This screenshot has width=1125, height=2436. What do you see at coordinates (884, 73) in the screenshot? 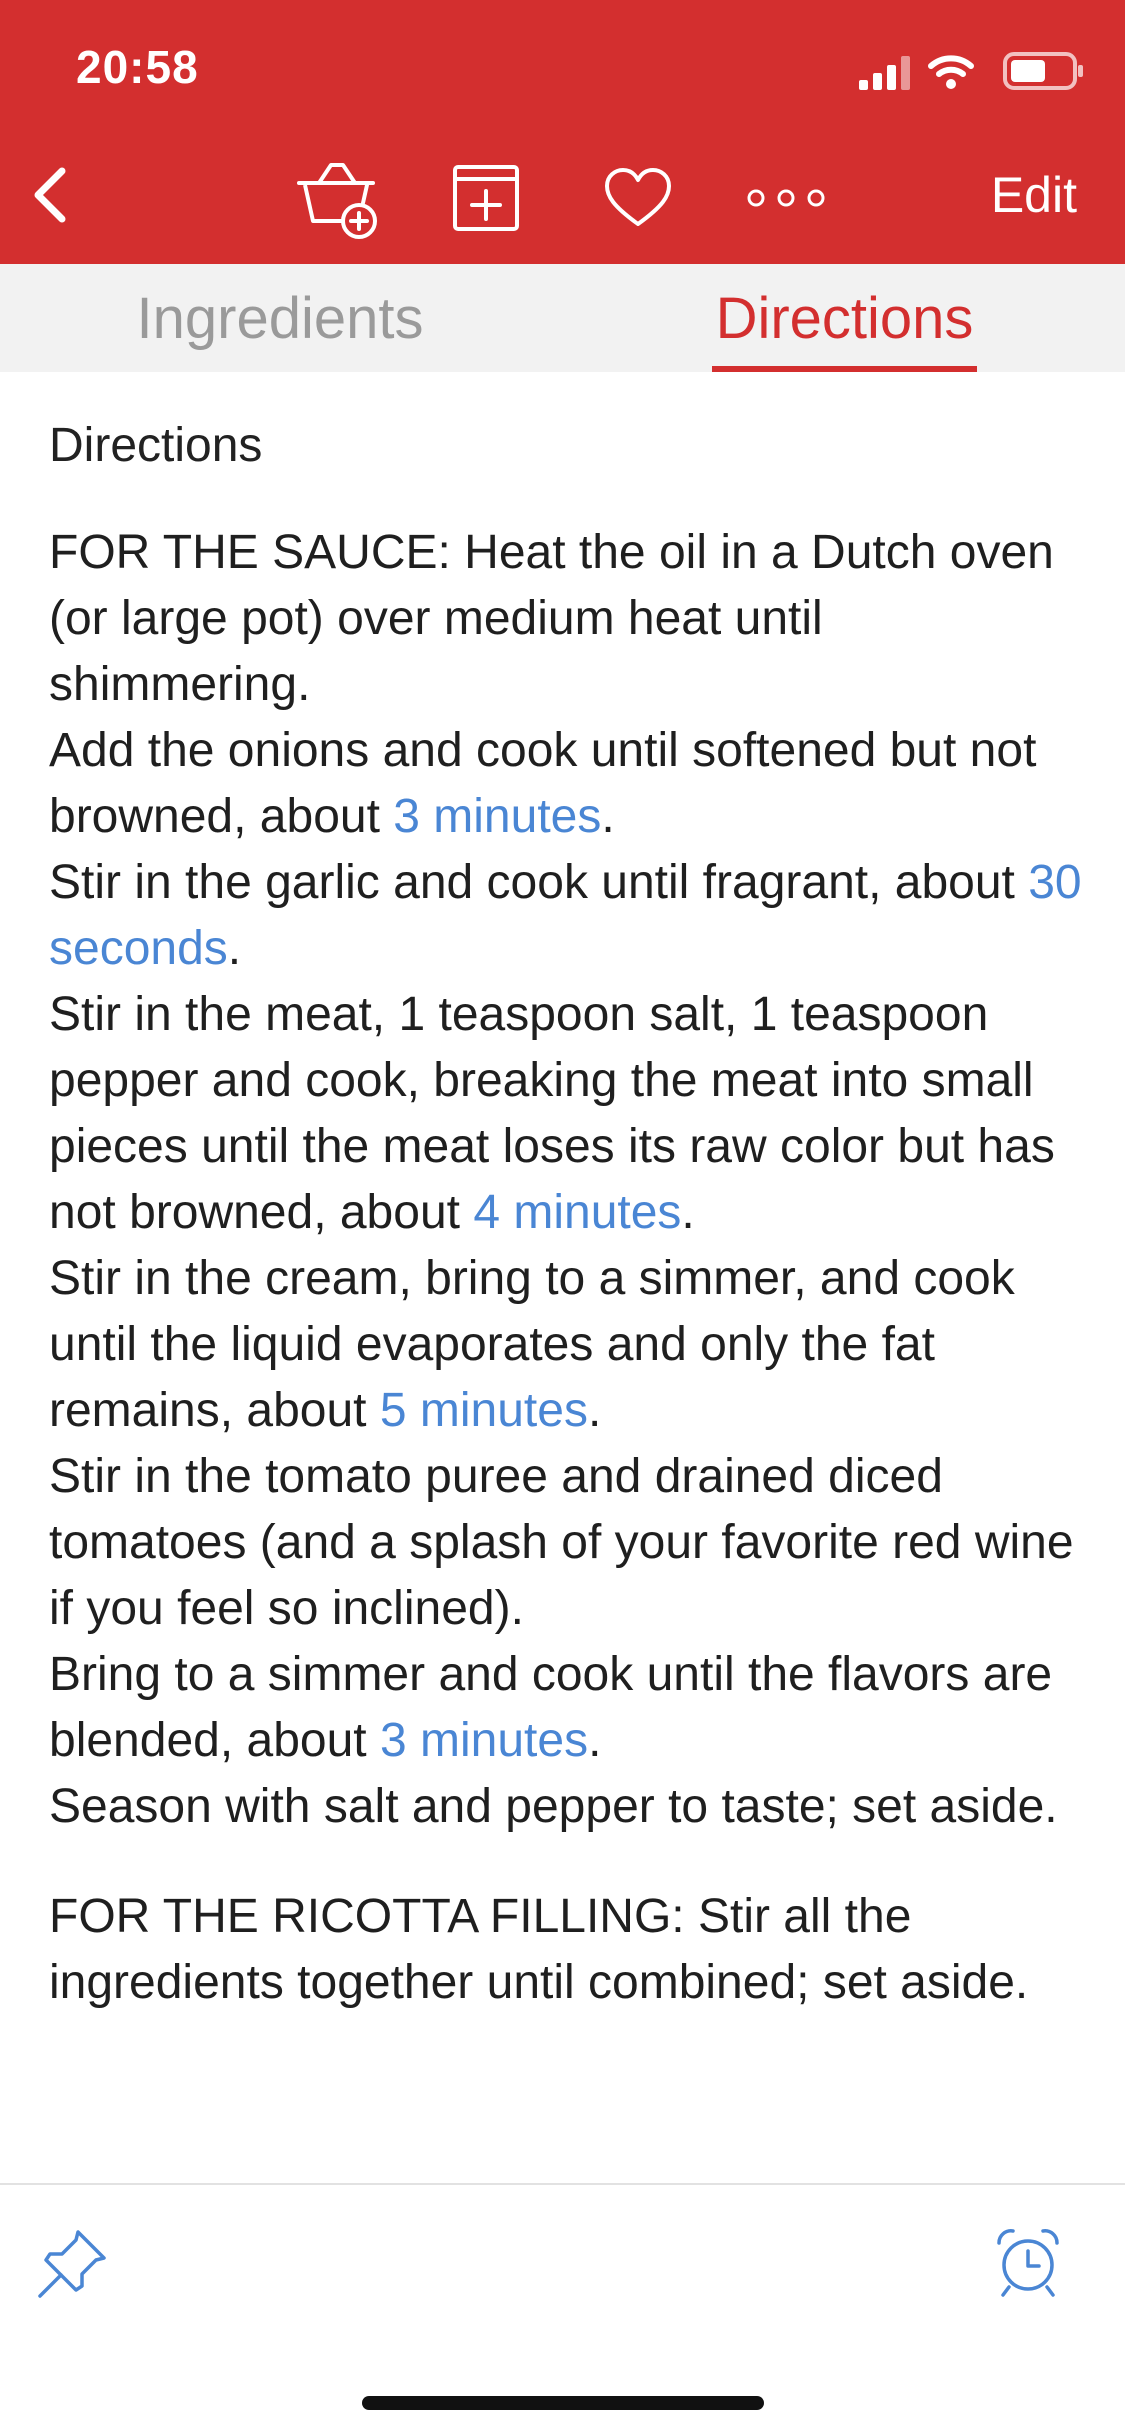
I see `cellular-signal-icon` at bounding box center [884, 73].